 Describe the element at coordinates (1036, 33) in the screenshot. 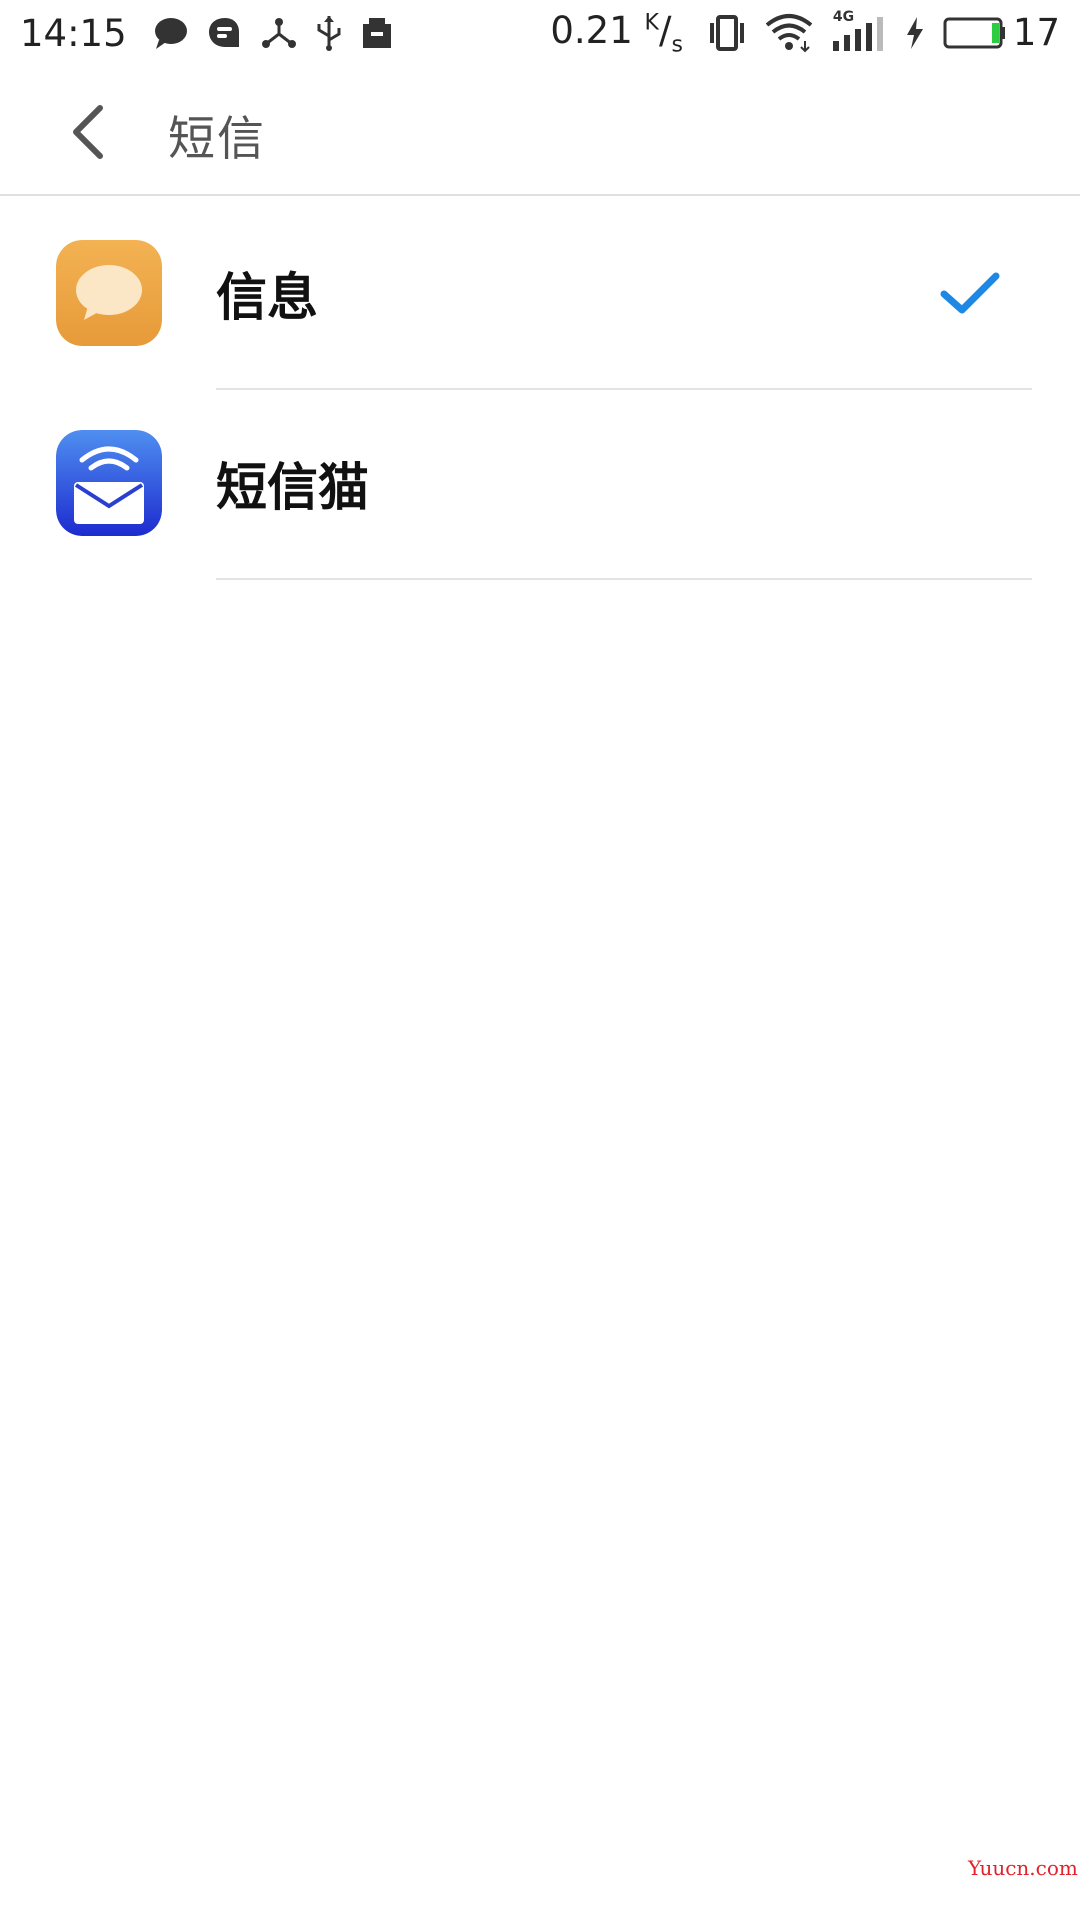

I see `battery-percent: 17` at that location.